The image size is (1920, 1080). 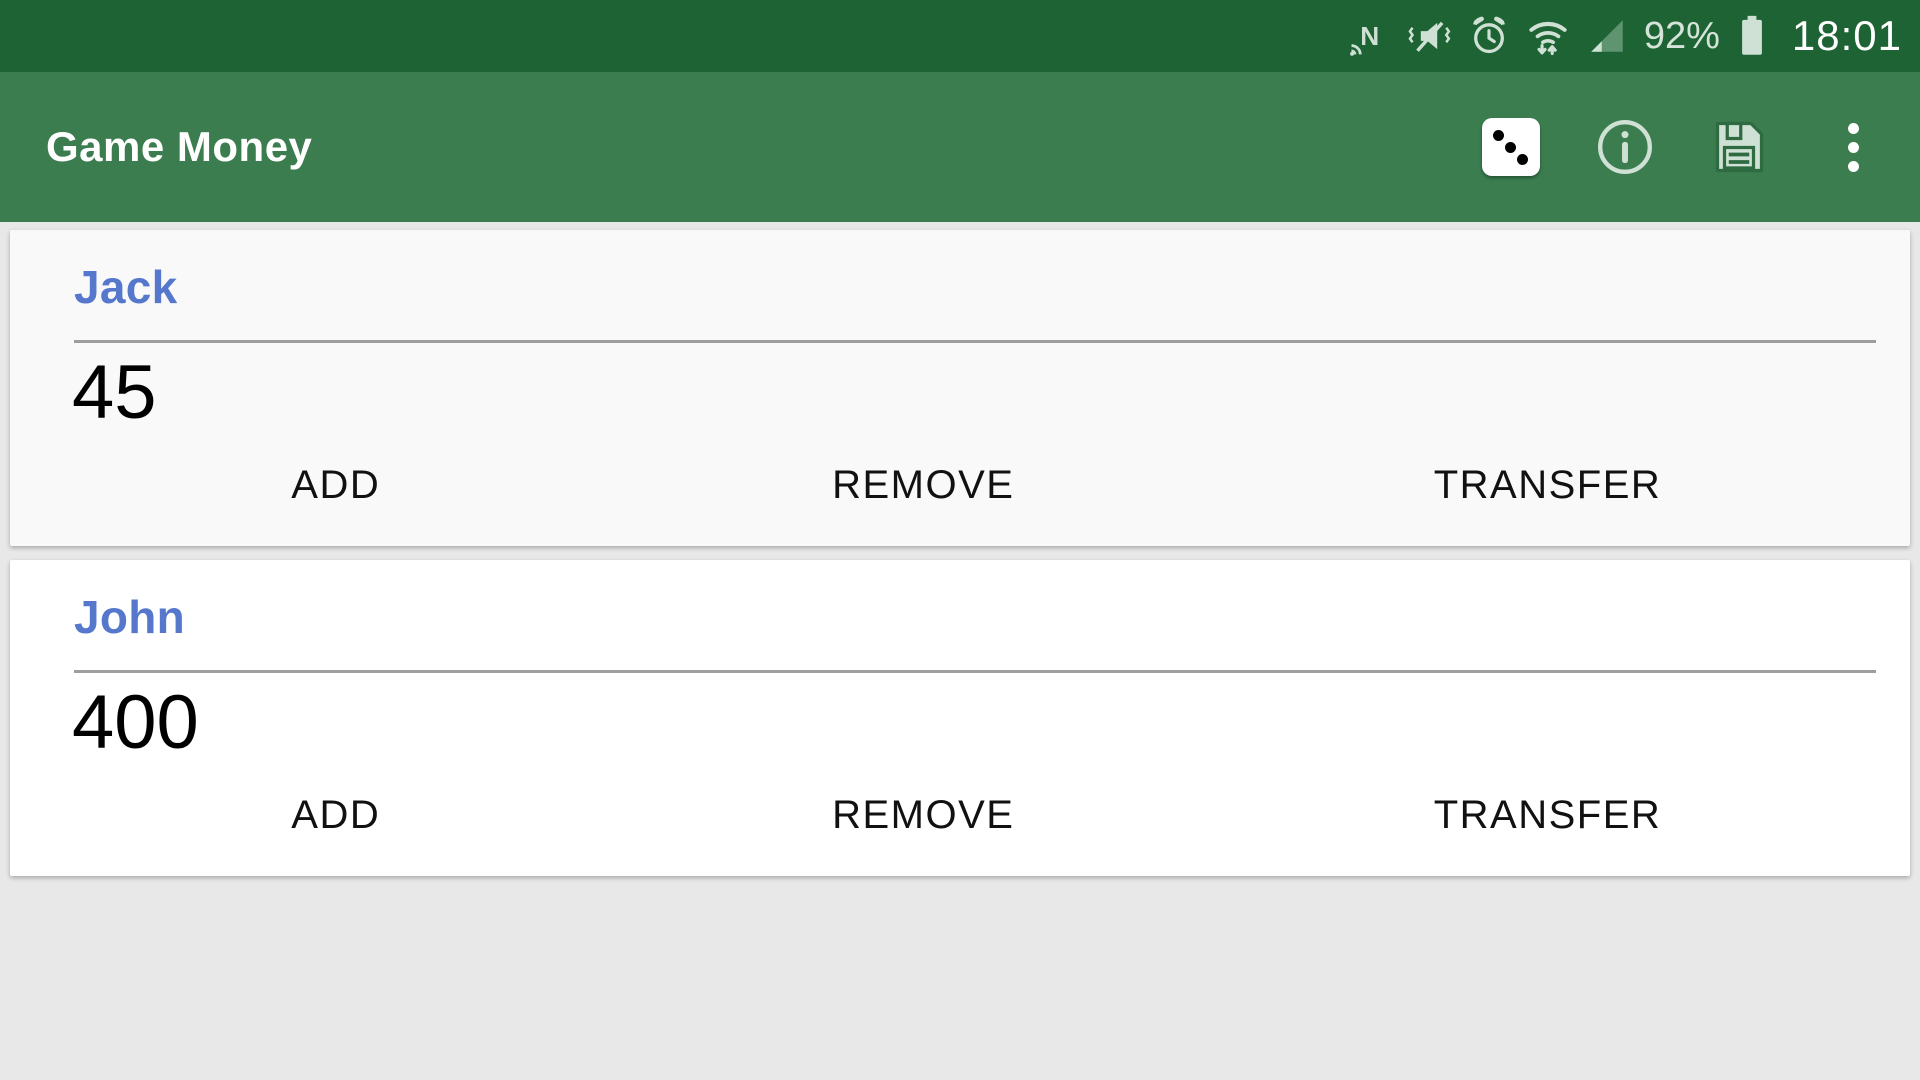 I want to click on info-button, so click(x=1625, y=147).